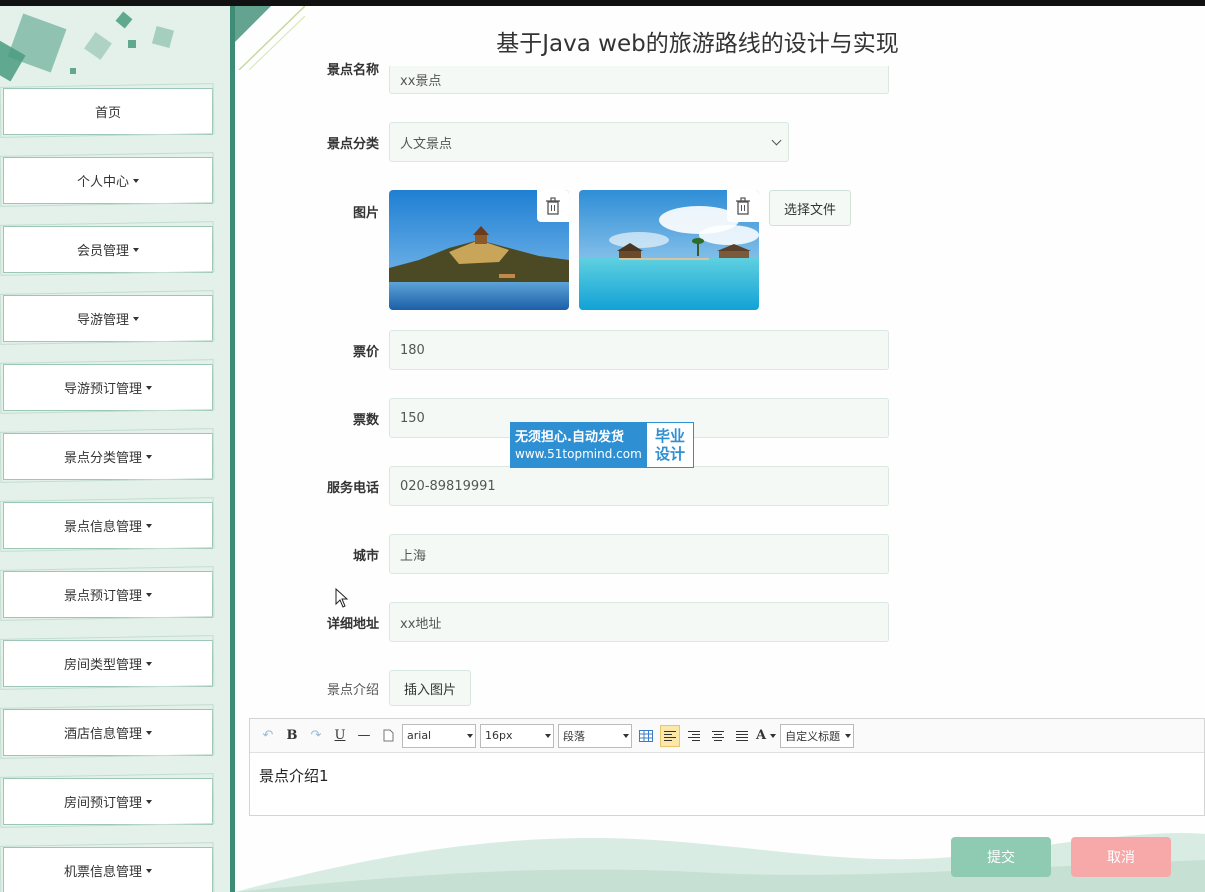  I want to click on watermark-right-1: 毕业, so click(669, 436).